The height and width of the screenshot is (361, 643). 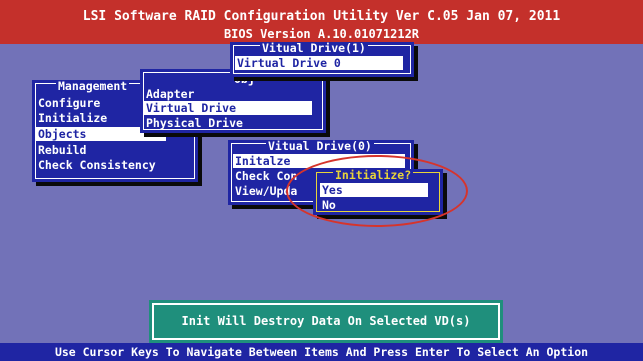 I want to click on menu-item-configure: Configure, so click(x=68, y=103).